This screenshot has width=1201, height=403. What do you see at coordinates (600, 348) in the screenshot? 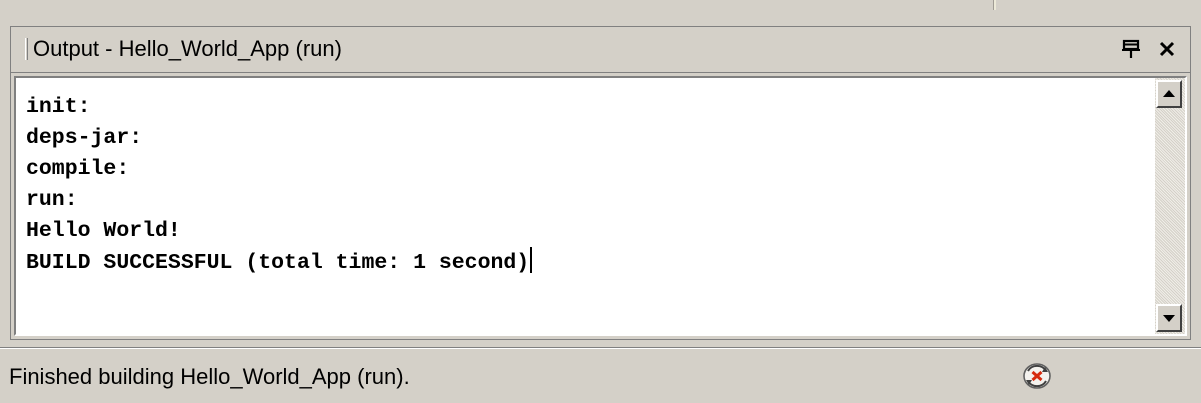
I see `status-separator` at bounding box center [600, 348].